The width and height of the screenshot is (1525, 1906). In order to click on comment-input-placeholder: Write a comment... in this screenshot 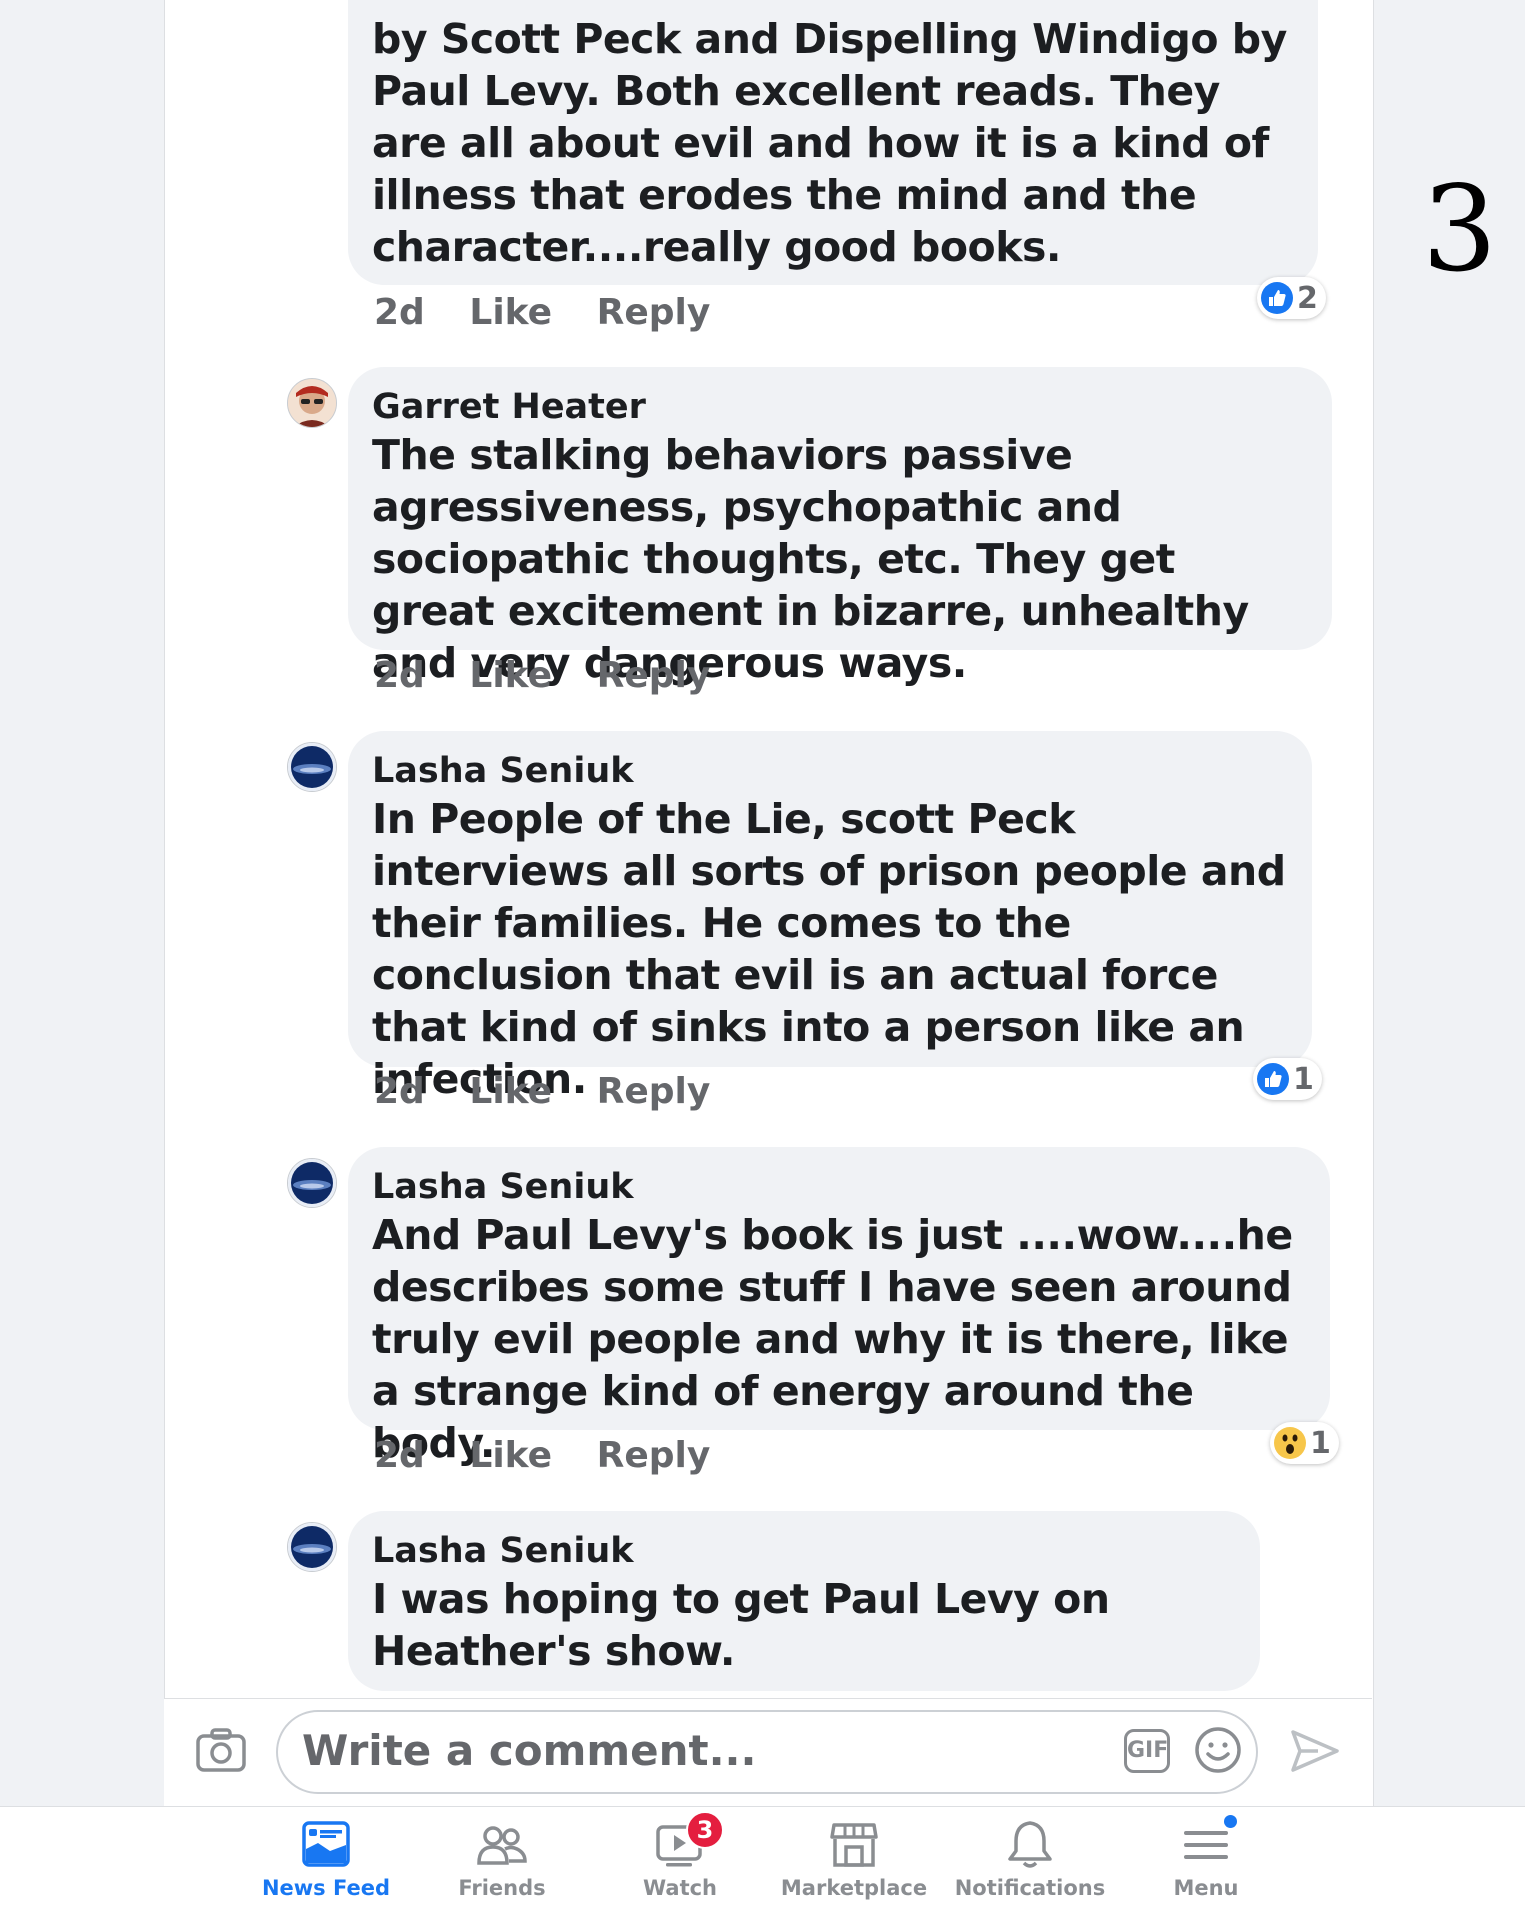, I will do `click(529, 1750)`.